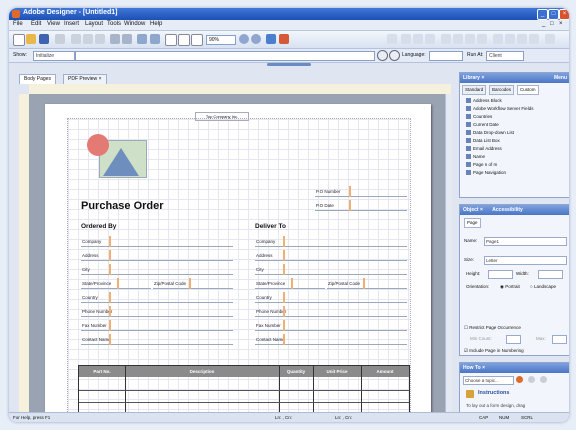 This screenshot has height=430, width=576. I want to click on tab-pdf-preview: PDF Preview ×, so click(85, 79).